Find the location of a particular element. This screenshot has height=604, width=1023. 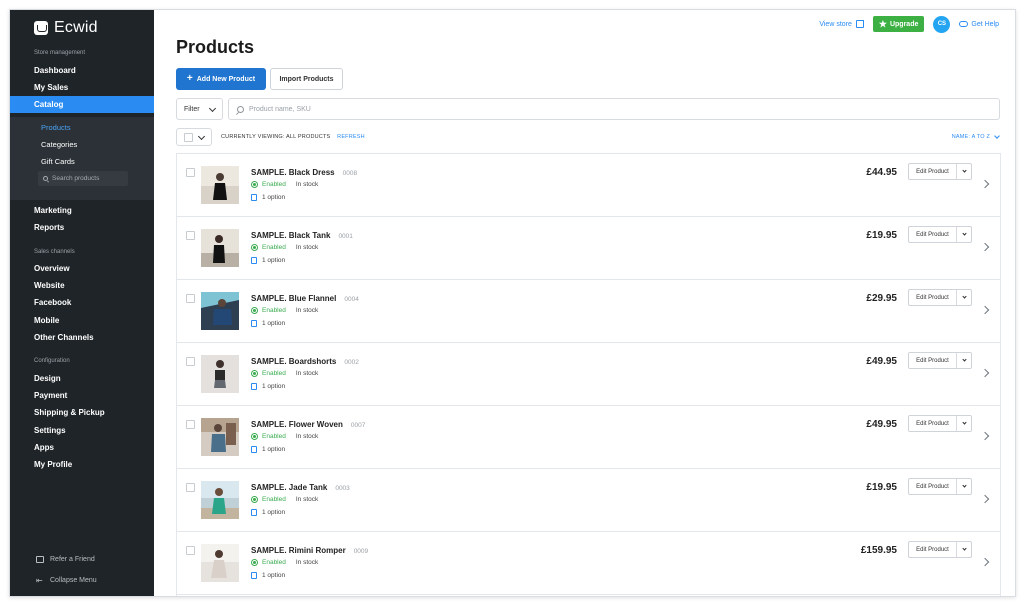

sort-dropdown: NAME: A TO Z is located at coordinates (976, 136).